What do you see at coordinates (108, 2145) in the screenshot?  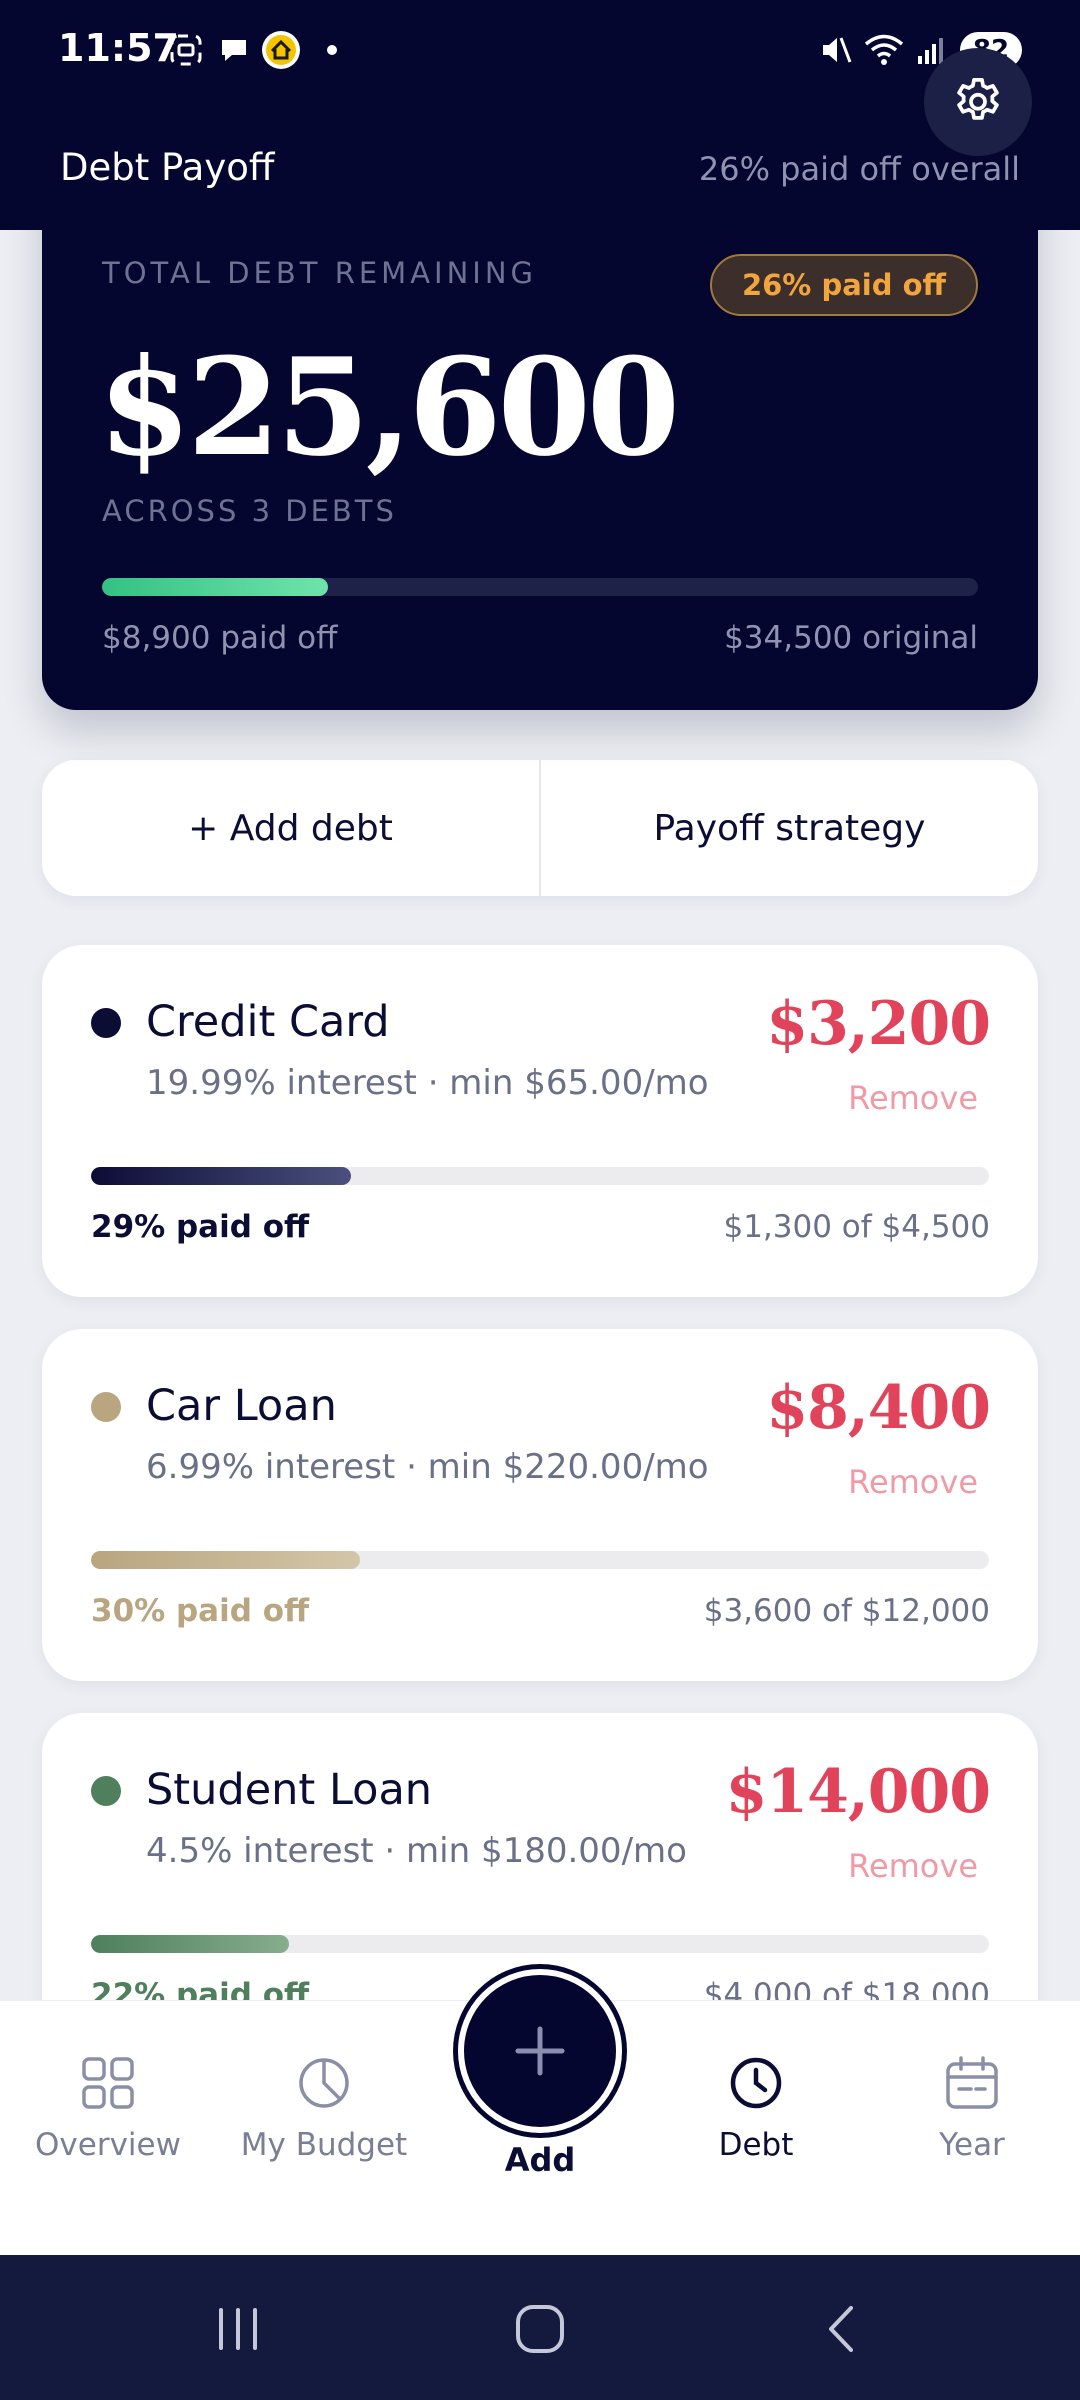 I see `nav-label: Overview` at bounding box center [108, 2145].